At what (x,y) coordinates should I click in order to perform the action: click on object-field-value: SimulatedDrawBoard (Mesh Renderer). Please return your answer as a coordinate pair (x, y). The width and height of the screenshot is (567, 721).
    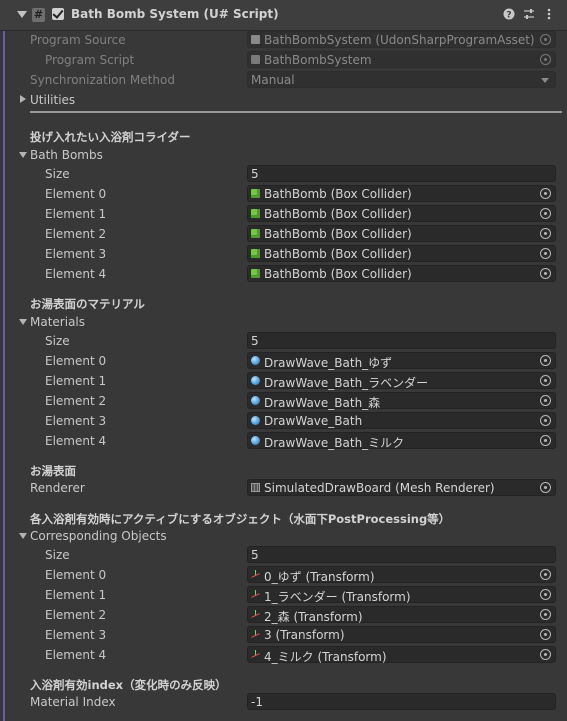
    Looking at the image, I should click on (379, 488).